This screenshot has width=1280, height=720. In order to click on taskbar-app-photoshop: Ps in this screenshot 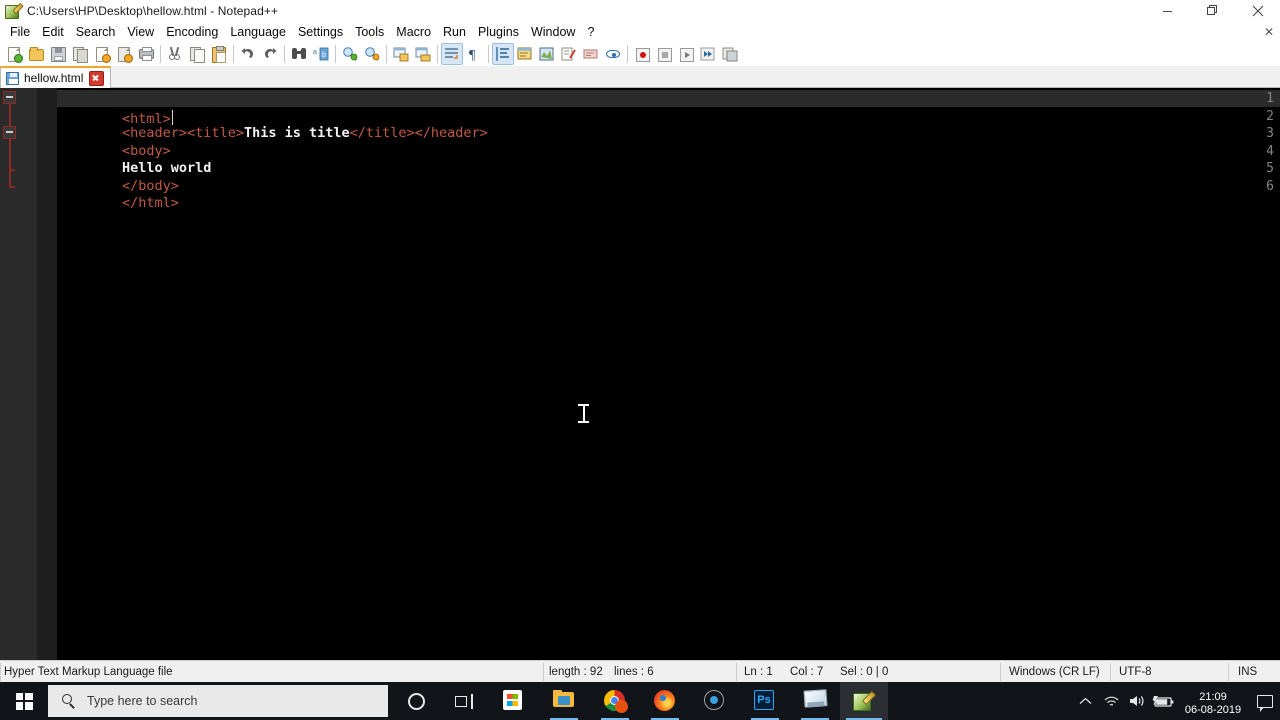, I will do `click(765, 701)`.